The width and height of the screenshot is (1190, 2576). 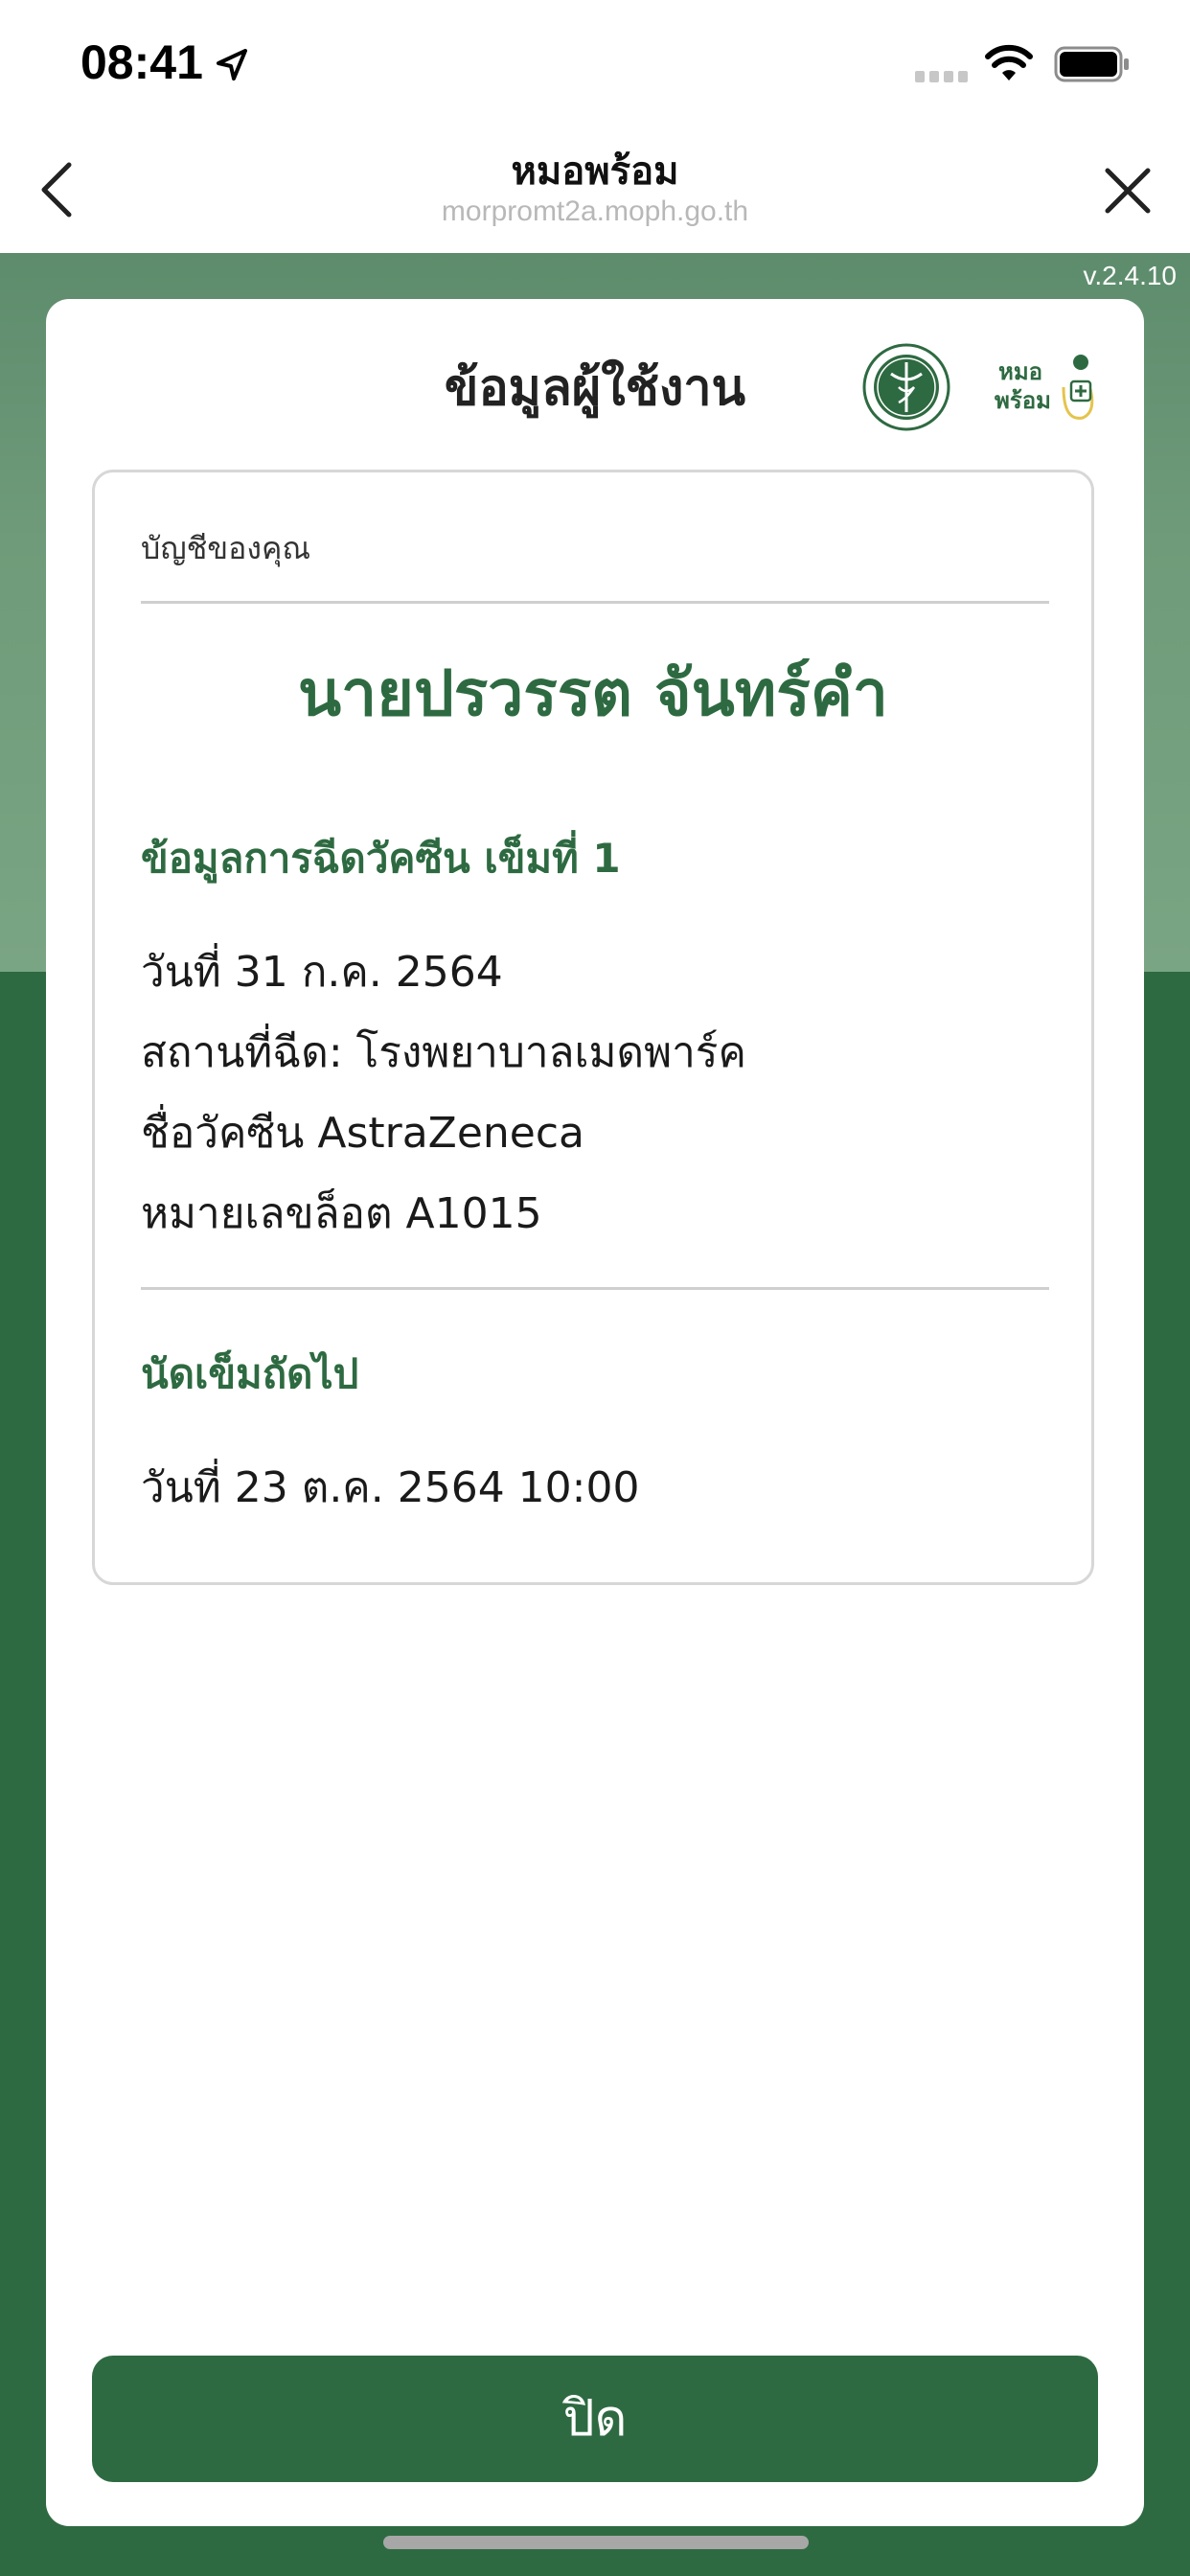 What do you see at coordinates (593, 693) in the screenshot?
I see `user-name: นายปรวรรต จันทร์คำ` at bounding box center [593, 693].